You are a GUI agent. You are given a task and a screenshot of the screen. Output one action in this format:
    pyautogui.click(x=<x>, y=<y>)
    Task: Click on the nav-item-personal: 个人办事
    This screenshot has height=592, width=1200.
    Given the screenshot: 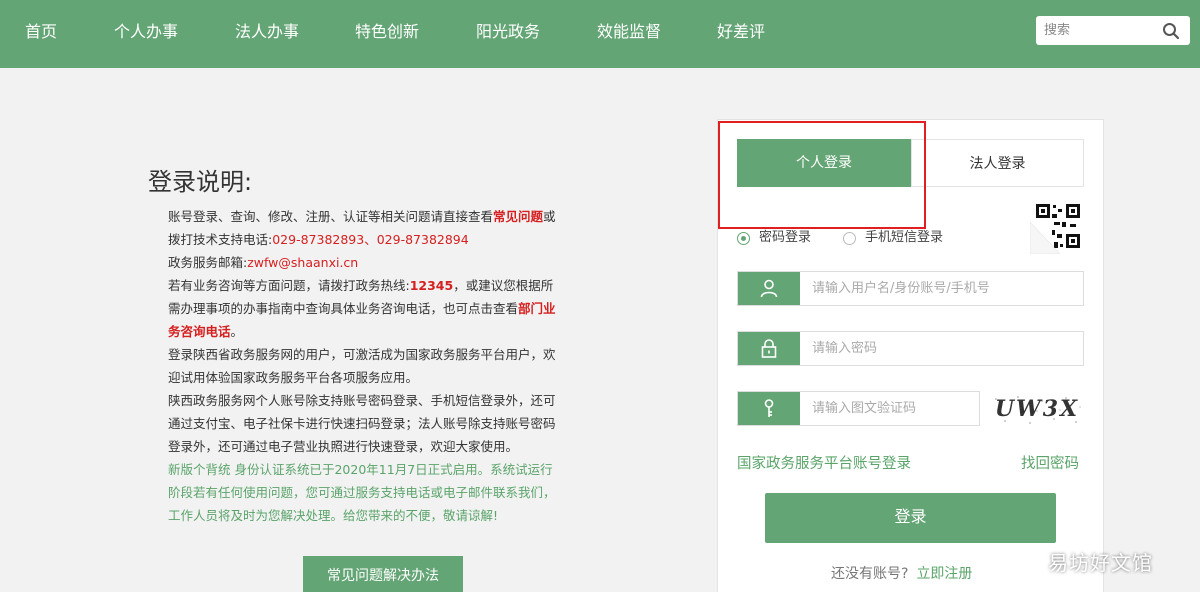 What is the action you would take?
    pyautogui.click(x=146, y=32)
    